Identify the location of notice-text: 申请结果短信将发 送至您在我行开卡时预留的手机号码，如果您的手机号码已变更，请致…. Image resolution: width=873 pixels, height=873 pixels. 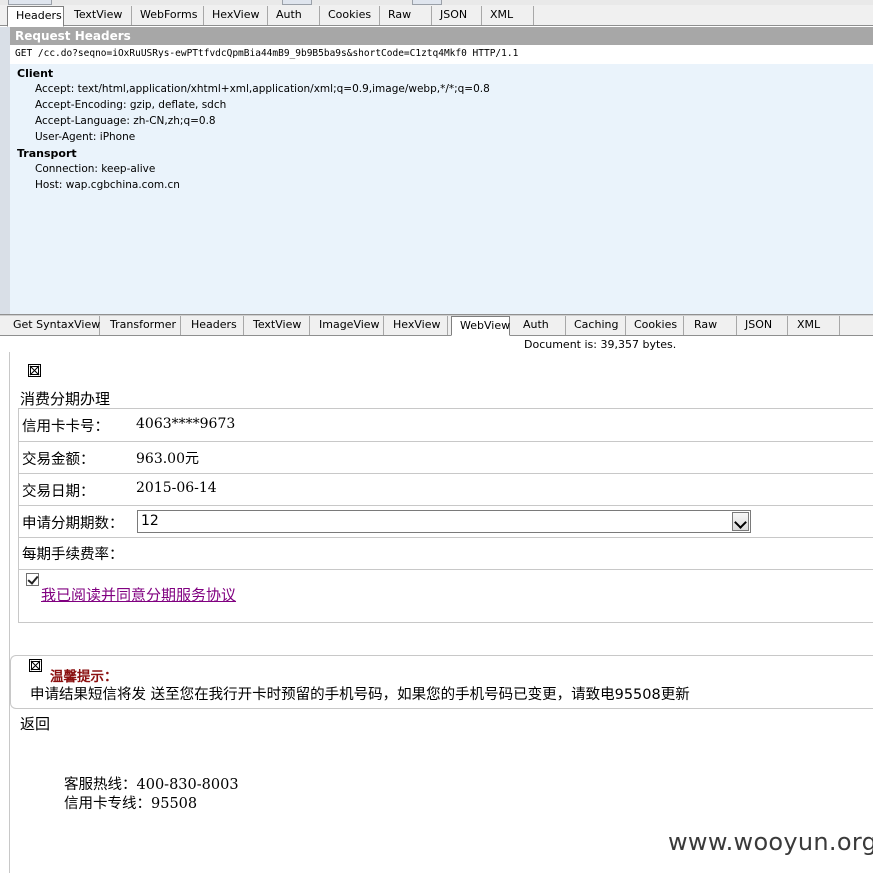
(360, 695).